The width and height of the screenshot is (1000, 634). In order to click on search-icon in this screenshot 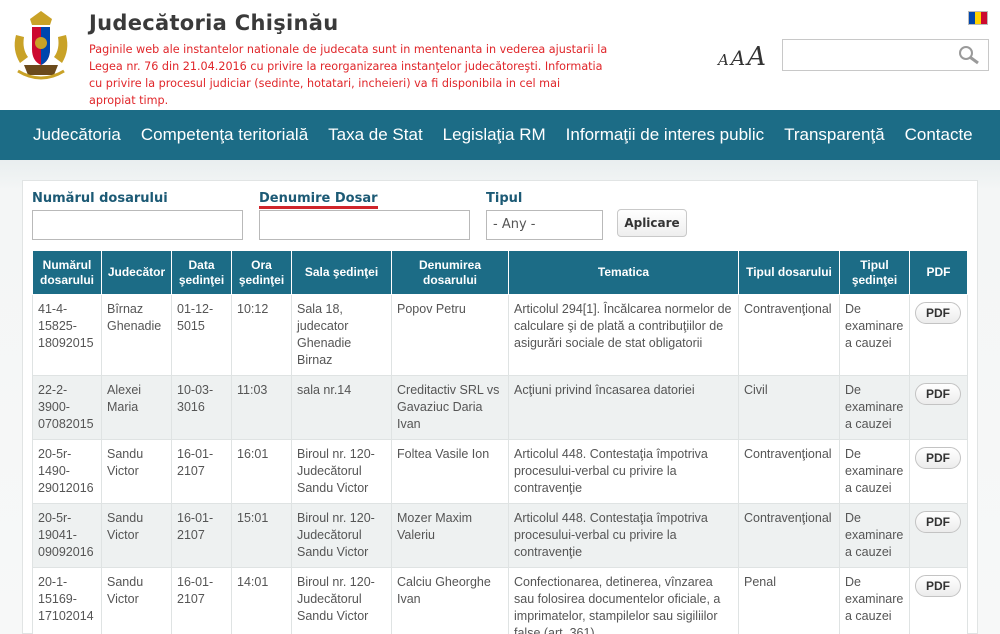, I will do `click(969, 55)`.